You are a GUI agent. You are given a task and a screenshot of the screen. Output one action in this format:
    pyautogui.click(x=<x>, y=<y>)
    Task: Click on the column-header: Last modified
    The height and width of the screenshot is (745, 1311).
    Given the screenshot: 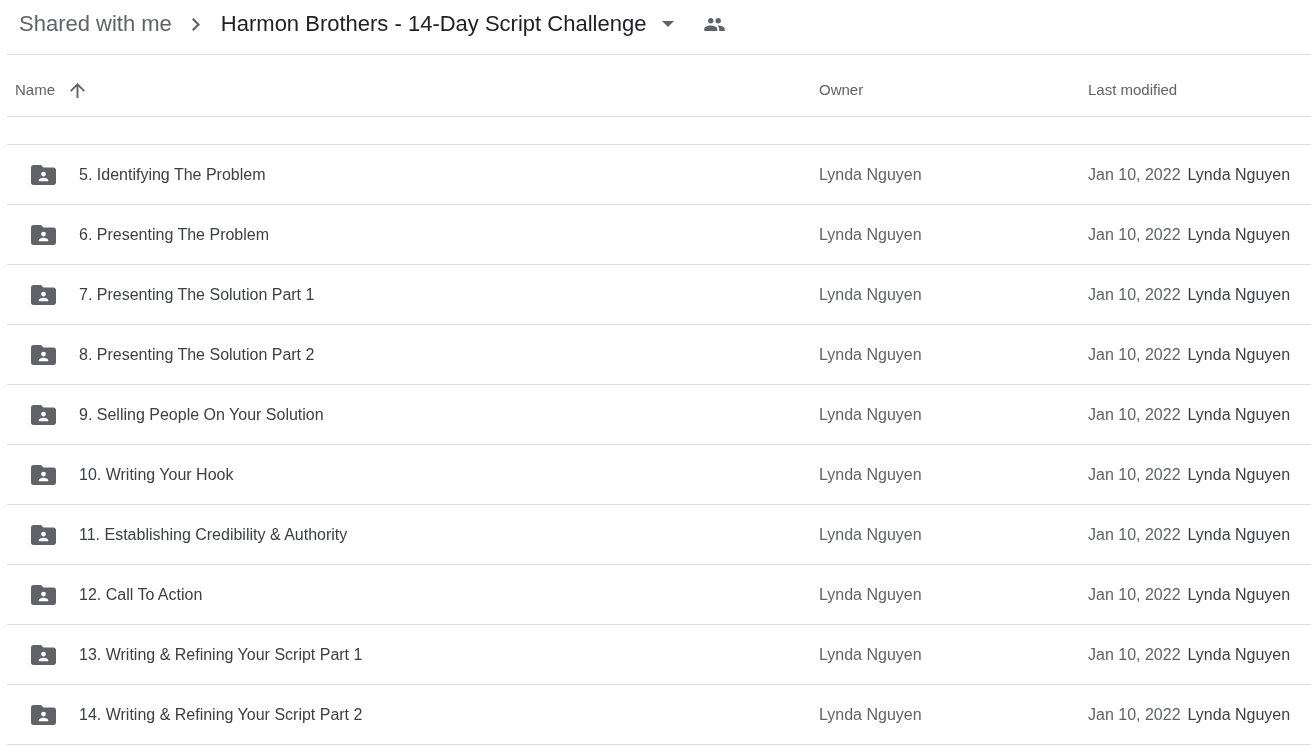 What is the action you would take?
    pyautogui.click(x=1133, y=90)
    